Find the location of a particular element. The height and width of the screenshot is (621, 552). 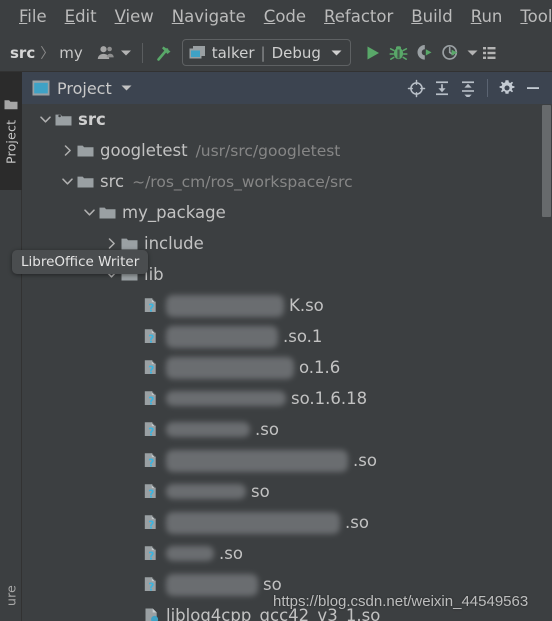

expand-all-icon is located at coordinates (442, 88).